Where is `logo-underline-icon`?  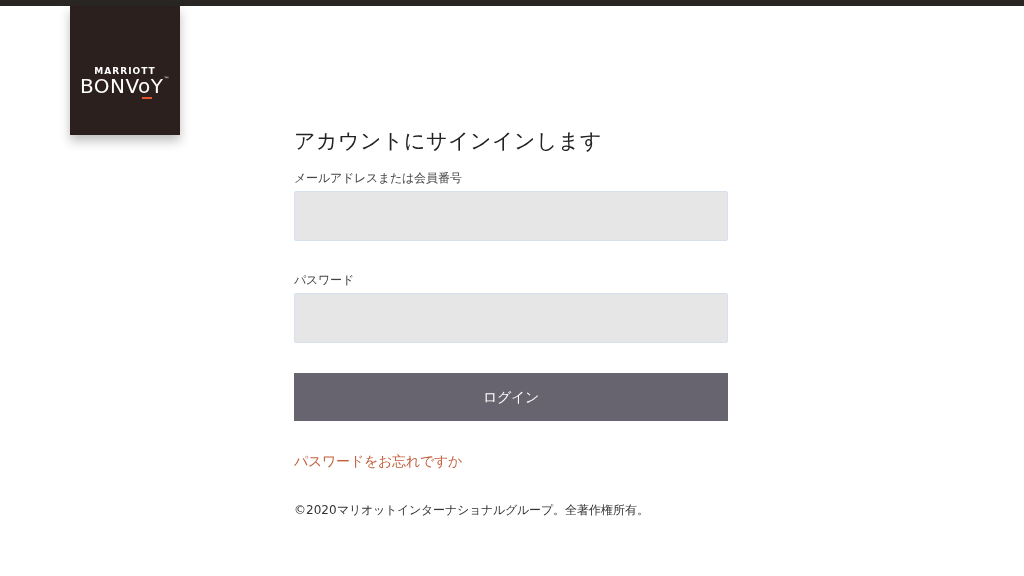
logo-underline-icon is located at coordinates (146, 97).